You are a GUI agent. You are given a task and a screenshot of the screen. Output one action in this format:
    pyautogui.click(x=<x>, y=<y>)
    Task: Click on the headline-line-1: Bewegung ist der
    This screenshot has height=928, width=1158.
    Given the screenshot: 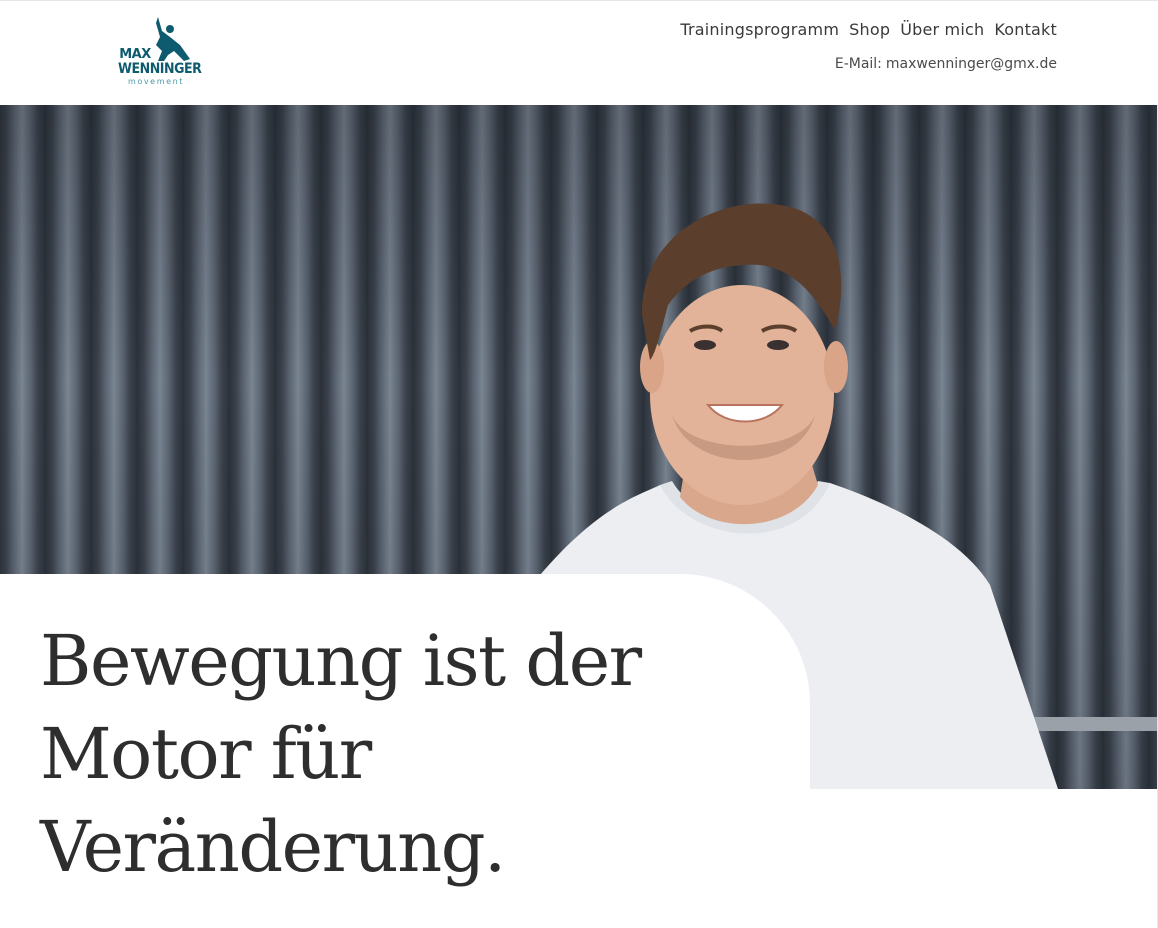 What is the action you would take?
    pyautogui.click(x=341, y=661)
    